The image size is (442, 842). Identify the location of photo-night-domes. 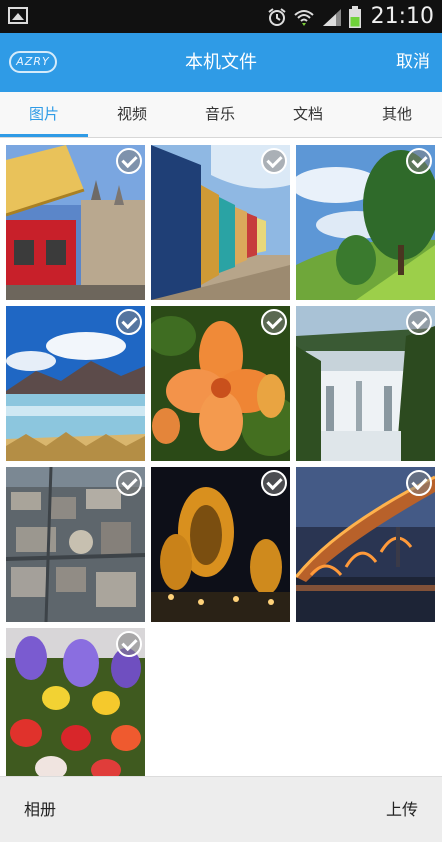
(220, 544).